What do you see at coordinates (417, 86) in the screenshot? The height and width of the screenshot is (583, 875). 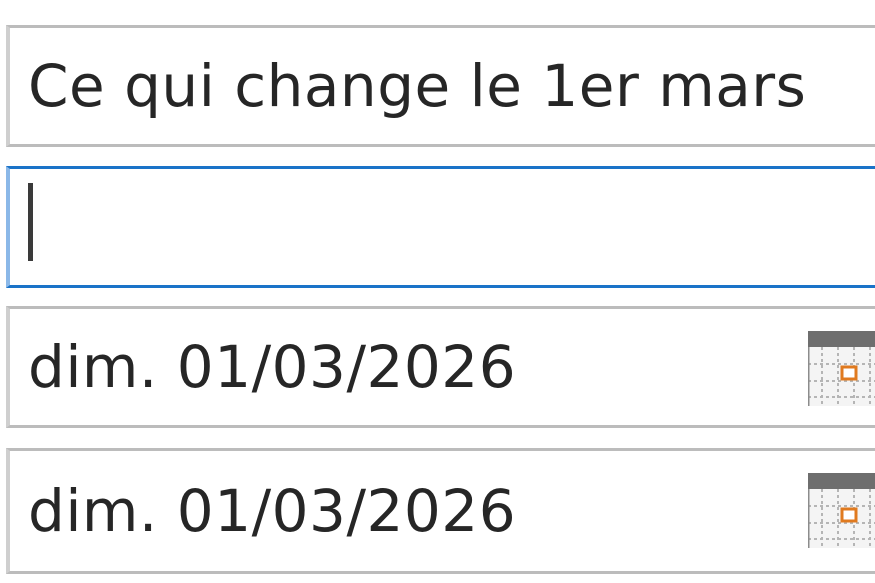 I see `subject-text: Ce qui change le 1er mars` at bounding box center [417, 86].